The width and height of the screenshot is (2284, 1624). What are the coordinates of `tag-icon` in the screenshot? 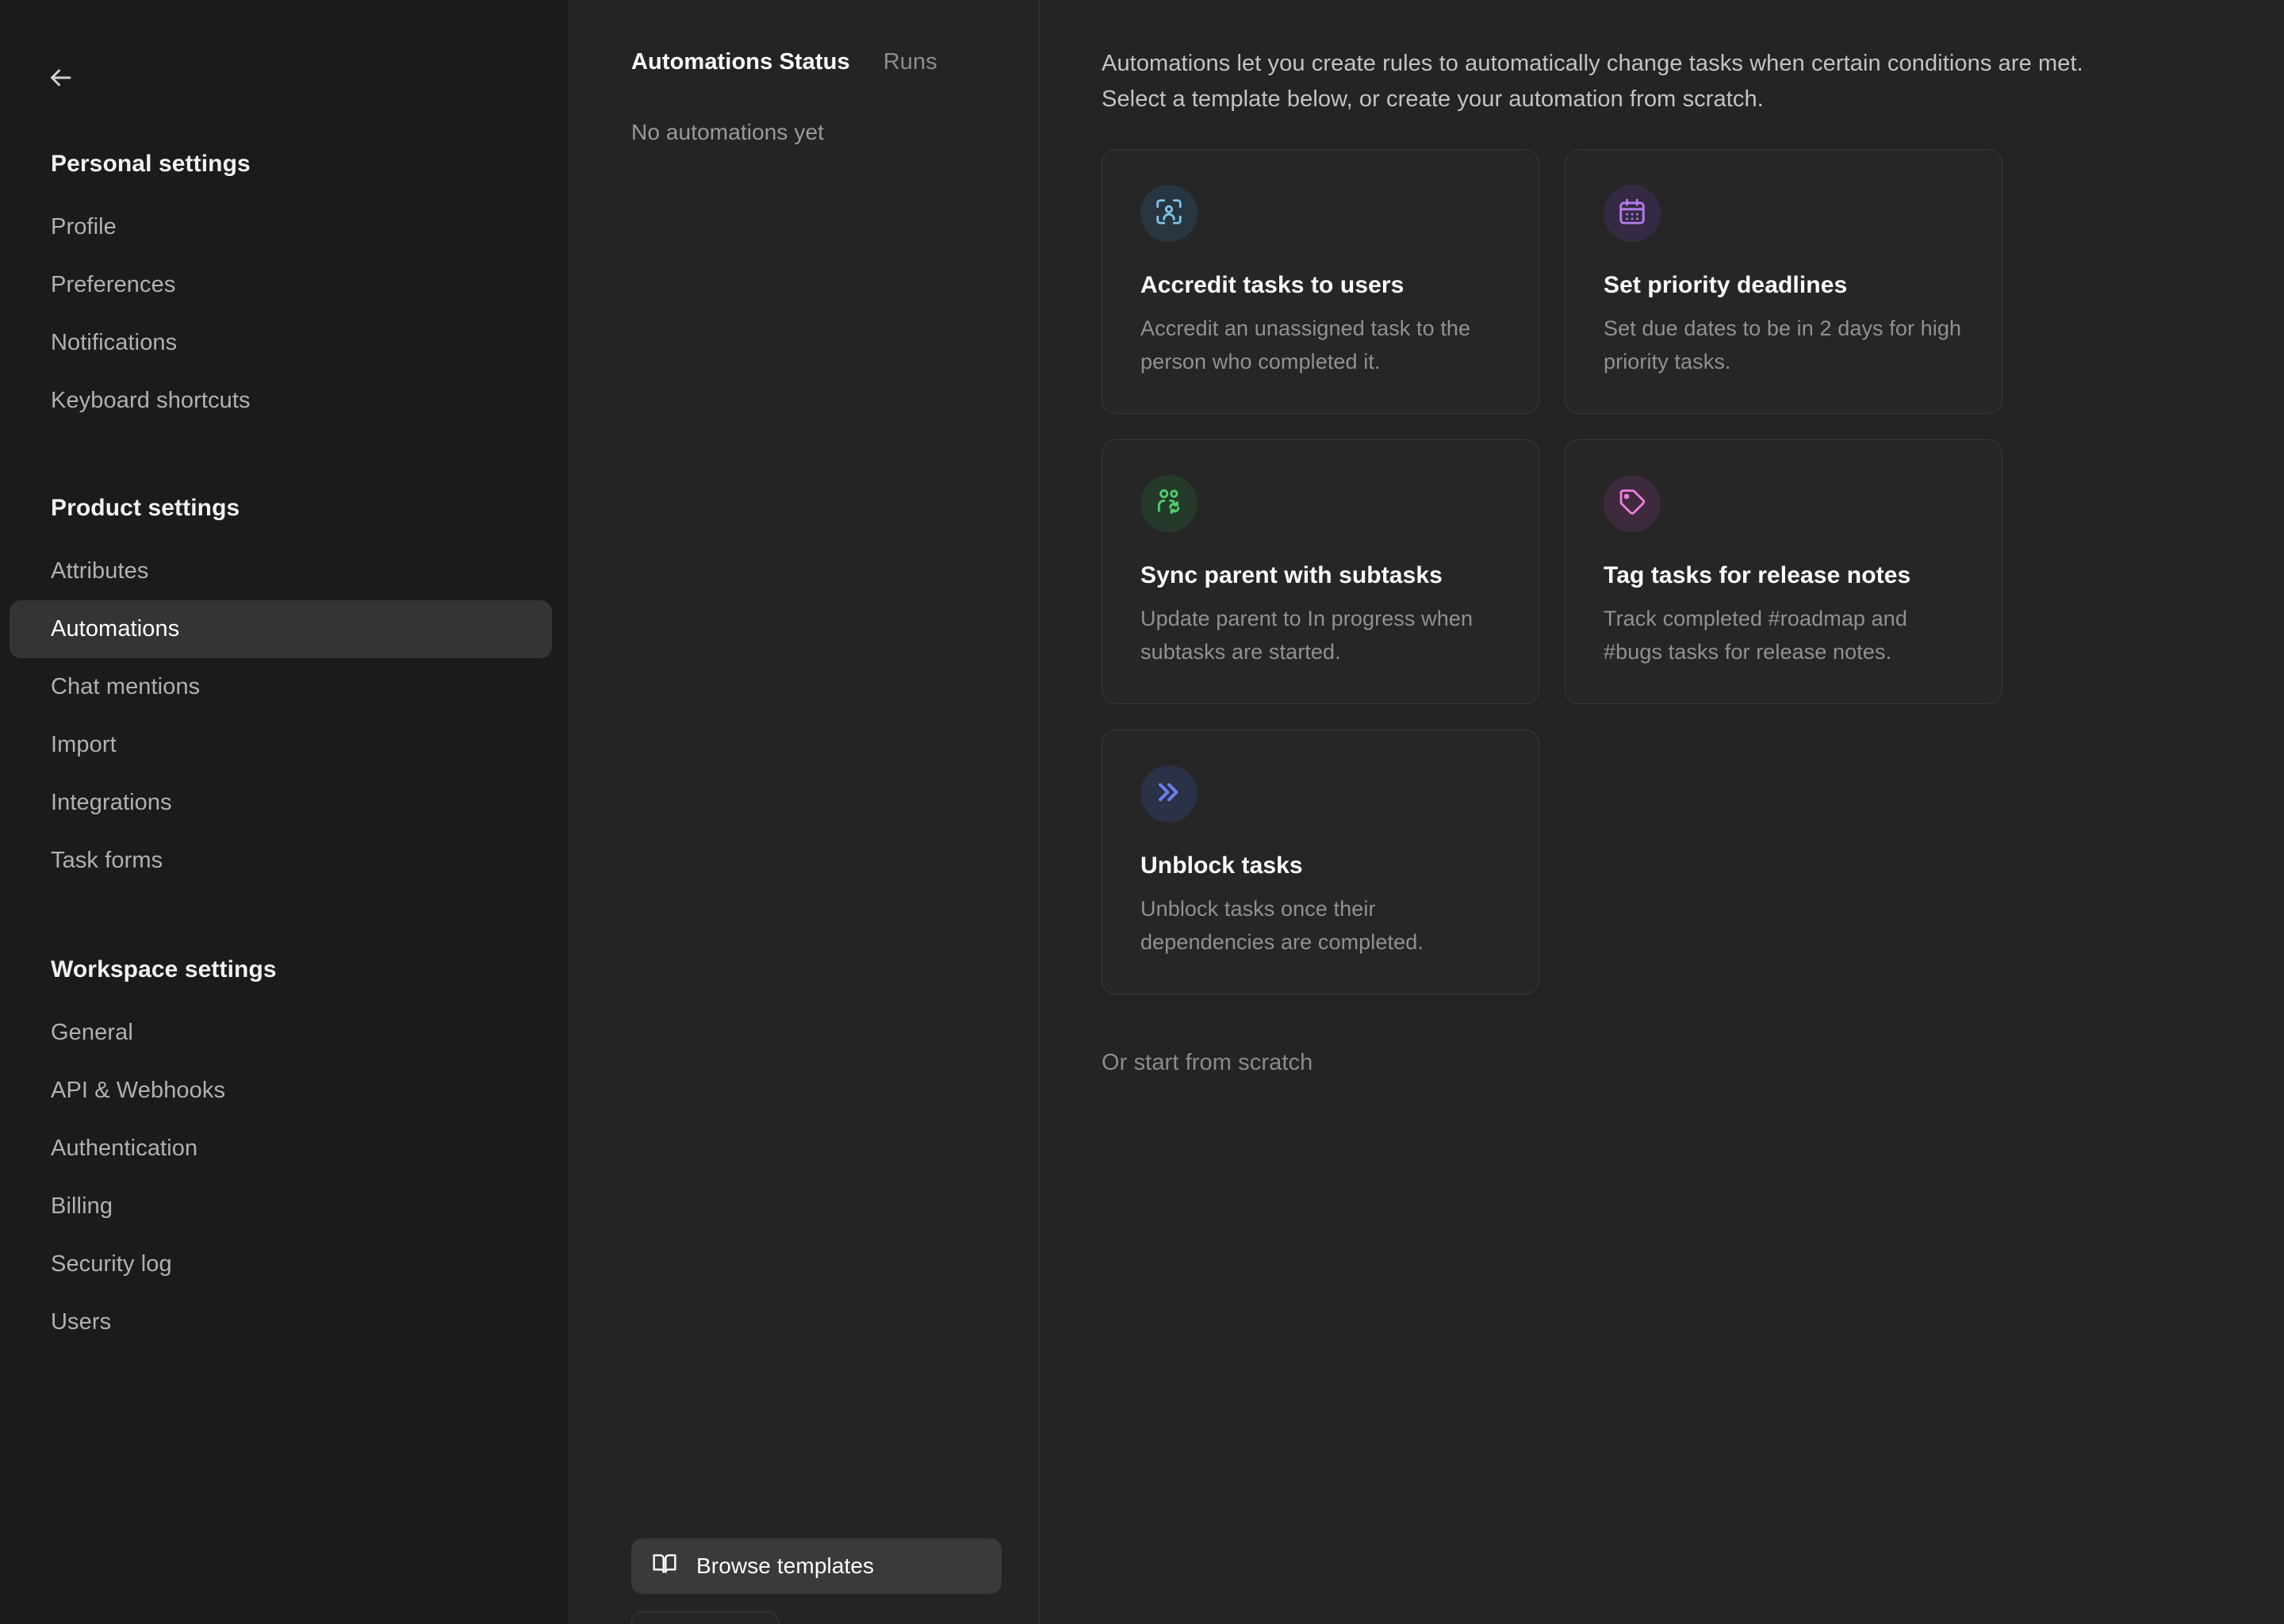 It's located at (1632, 504).